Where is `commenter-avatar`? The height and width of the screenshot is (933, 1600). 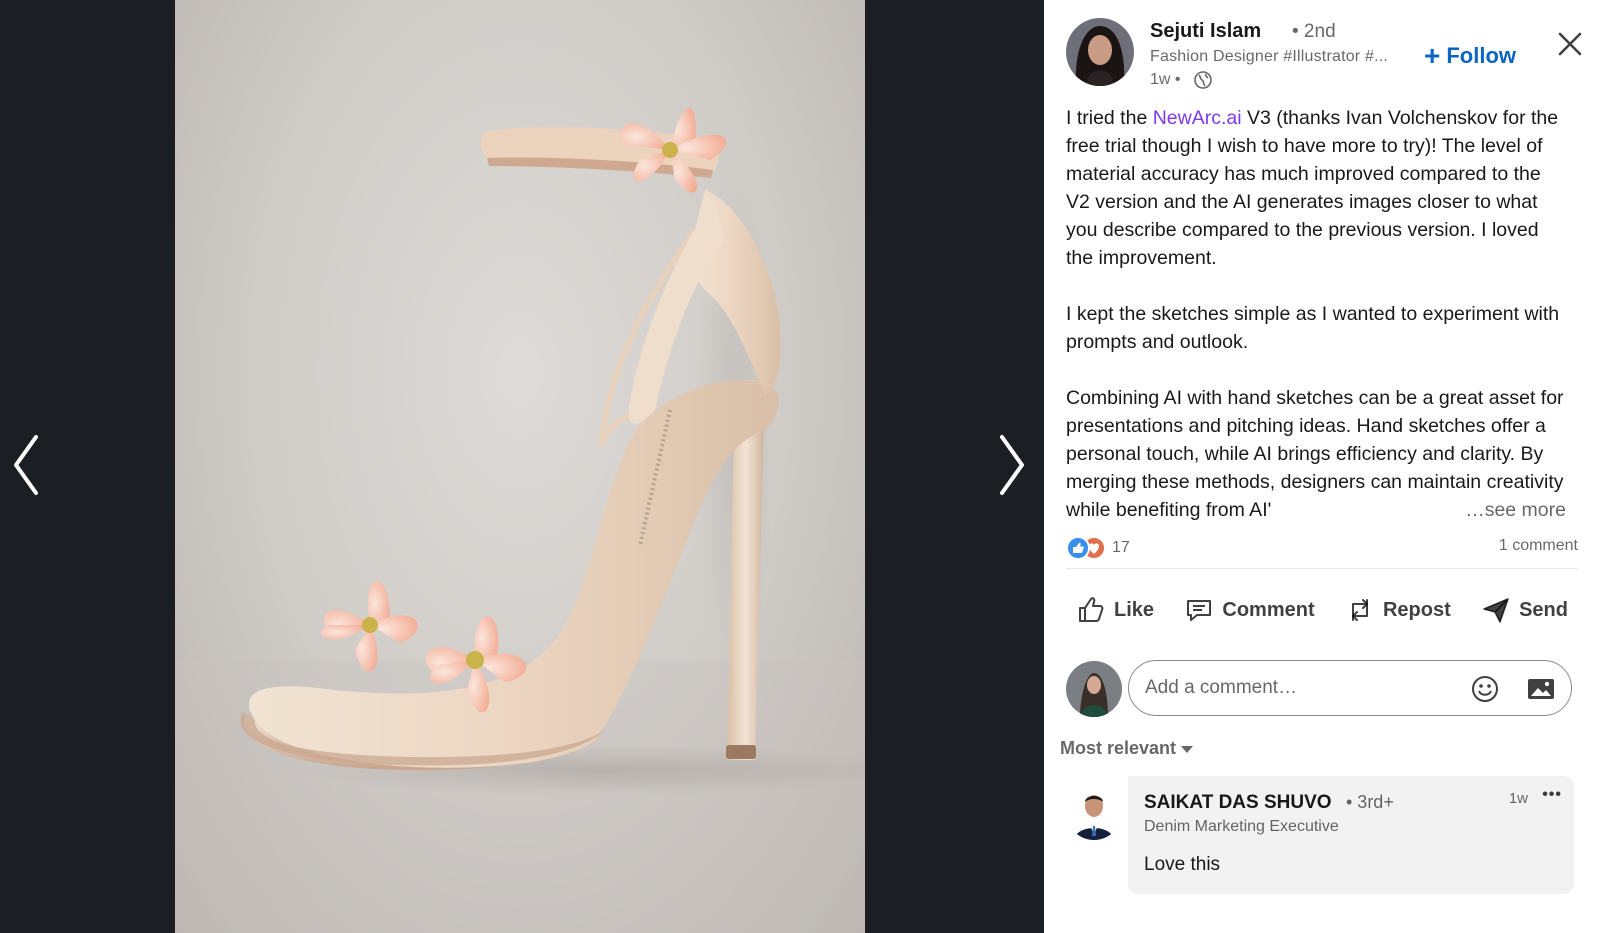
commenter-avatar is located at coordinates (1094, 812).